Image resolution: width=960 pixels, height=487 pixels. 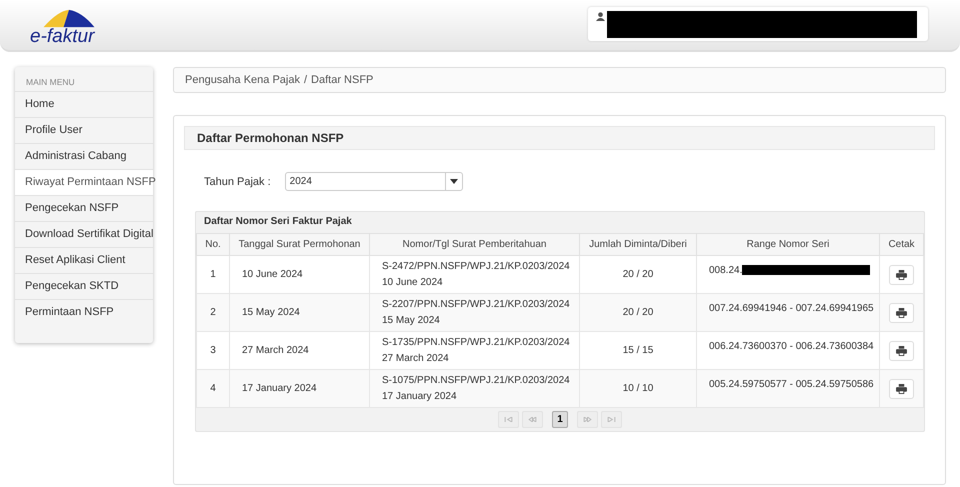 What do you see at coordinates (84, 208) in the screenshot?
I see `menu-item: Pengecekan NSFP` at bounding box center [84, 208].